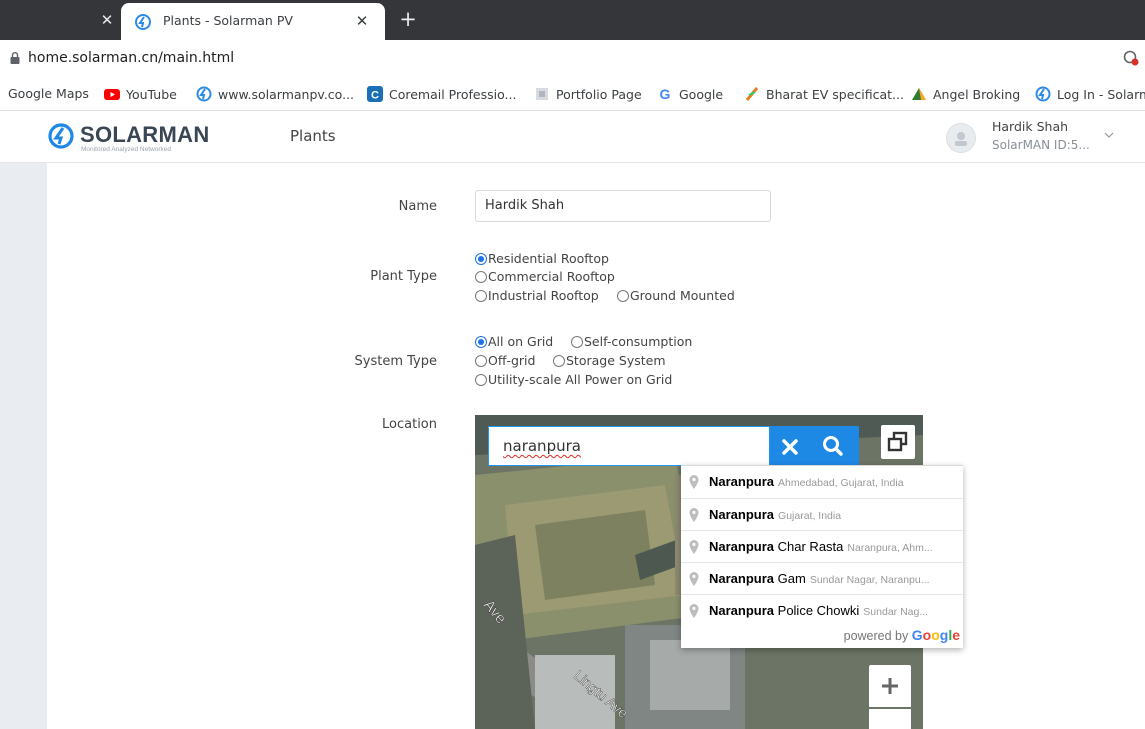  What do you see at coordinates (629, 446) in the screenshot?
I see `map-search-input: naranpura` at bounding box center [629, 446].